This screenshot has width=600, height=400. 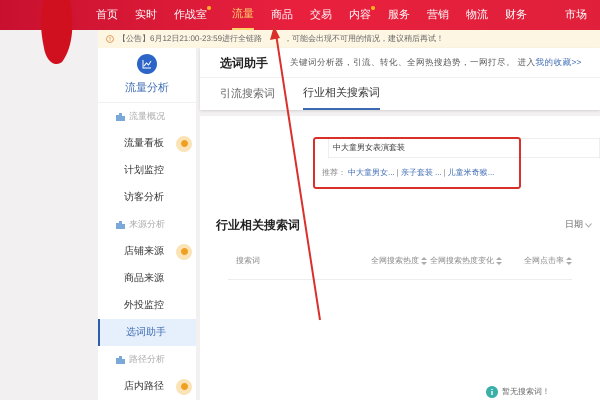 I want to click on nav-tab: 交易, so click(x=321, y=15).